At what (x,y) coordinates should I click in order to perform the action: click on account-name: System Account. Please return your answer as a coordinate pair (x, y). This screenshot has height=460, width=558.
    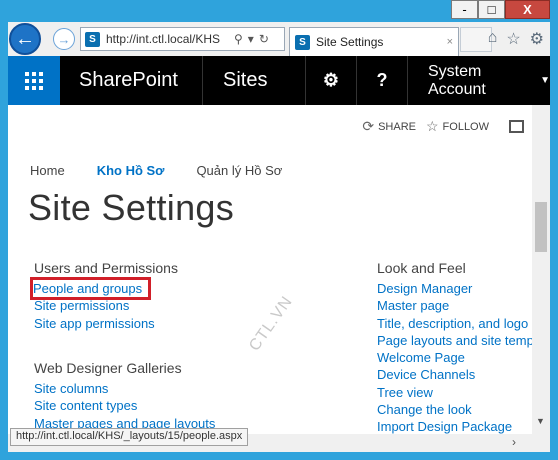
    Looking at the image, I should click on (457, 80).